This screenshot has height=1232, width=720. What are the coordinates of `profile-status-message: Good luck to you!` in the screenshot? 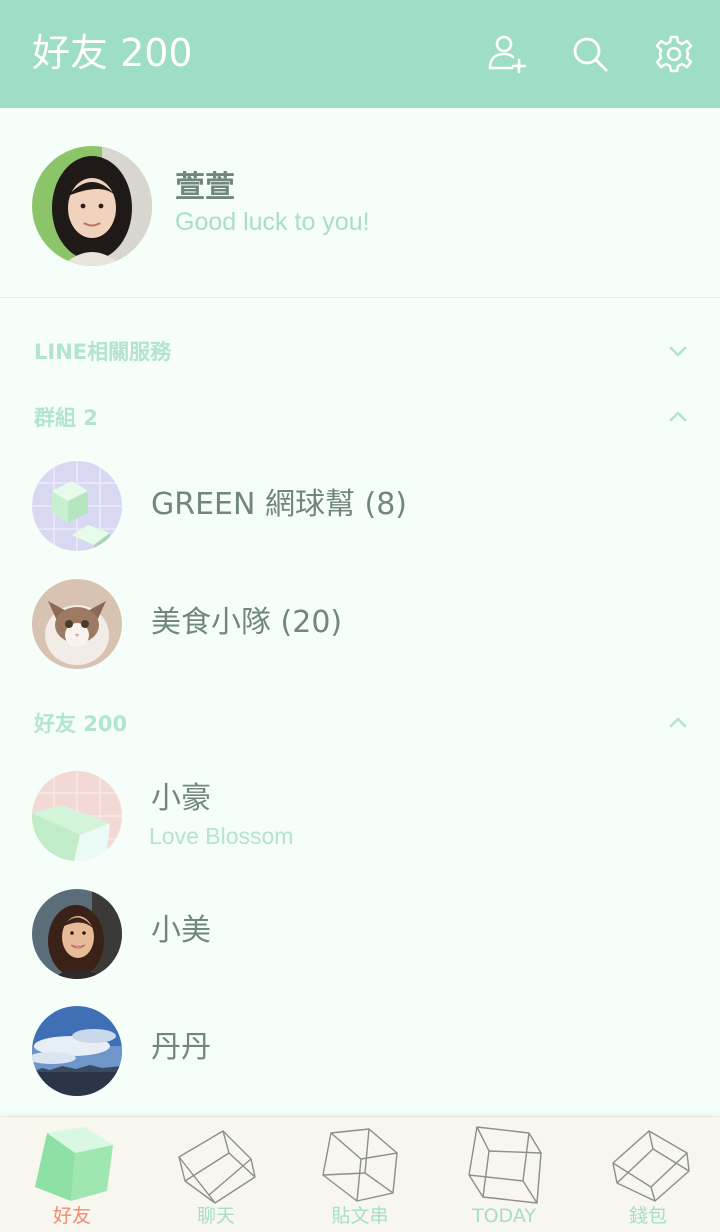 It's located at (272, 222).